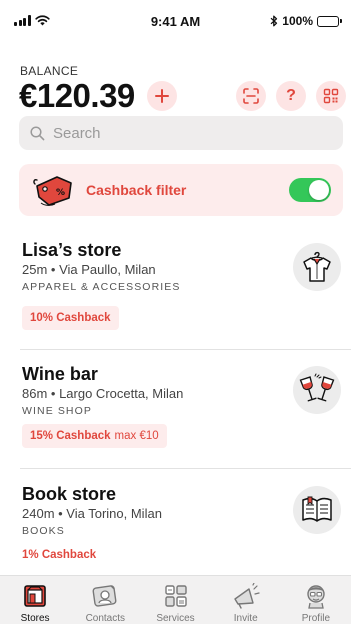  I want to click on megaphone-icon, so click(247, 595).